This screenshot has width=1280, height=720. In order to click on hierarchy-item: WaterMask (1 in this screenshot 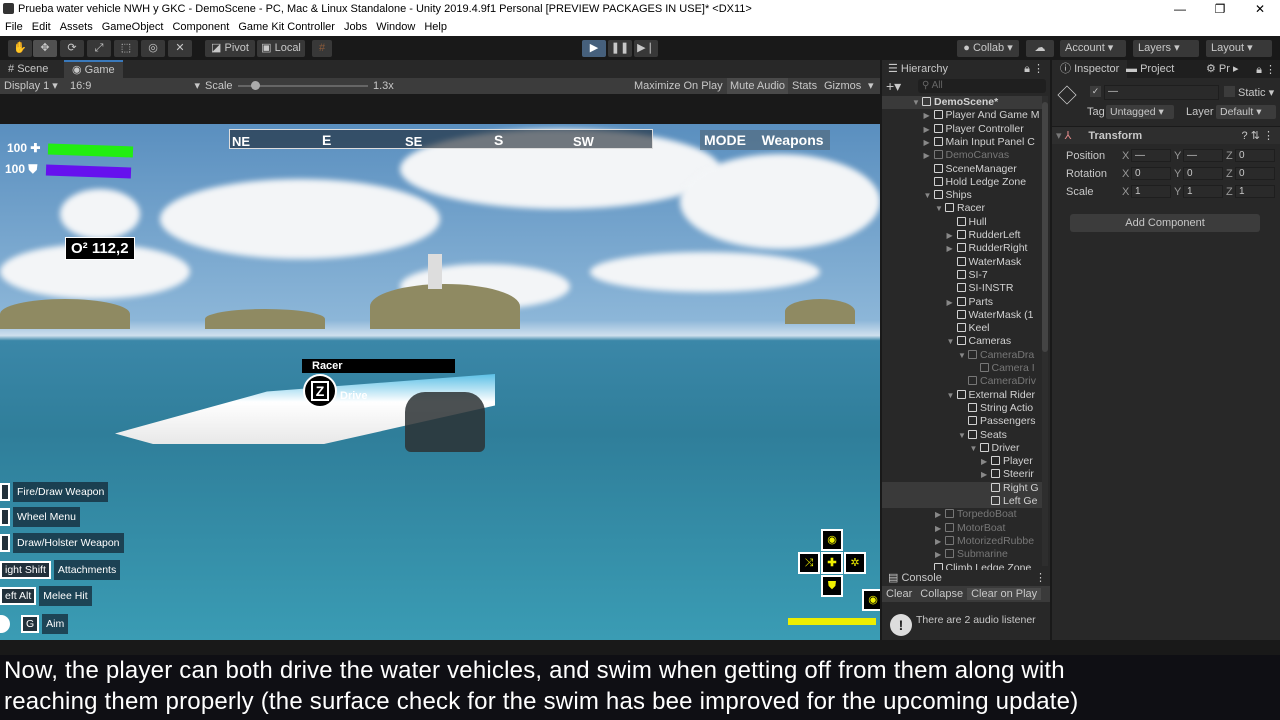, I will do `click(962, 315)`.